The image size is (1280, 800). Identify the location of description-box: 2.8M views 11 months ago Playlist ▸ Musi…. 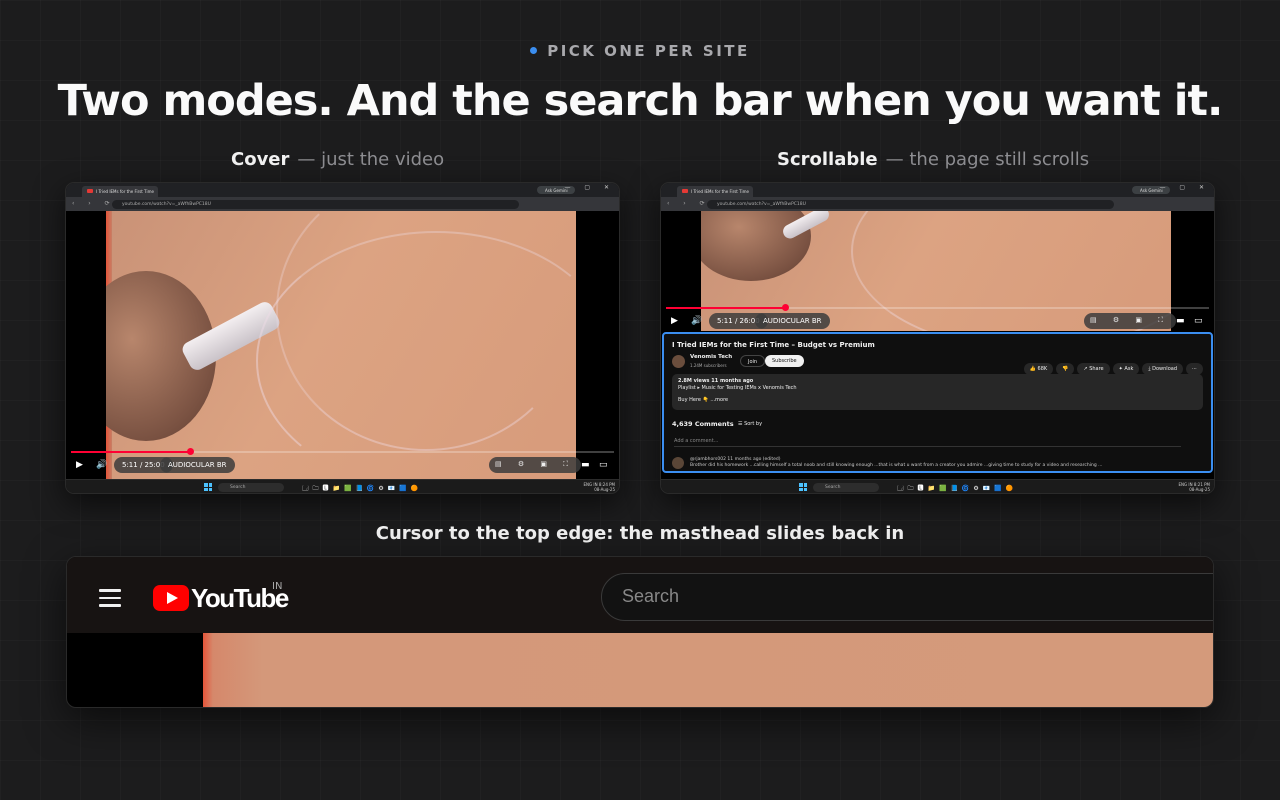
(937, 392).